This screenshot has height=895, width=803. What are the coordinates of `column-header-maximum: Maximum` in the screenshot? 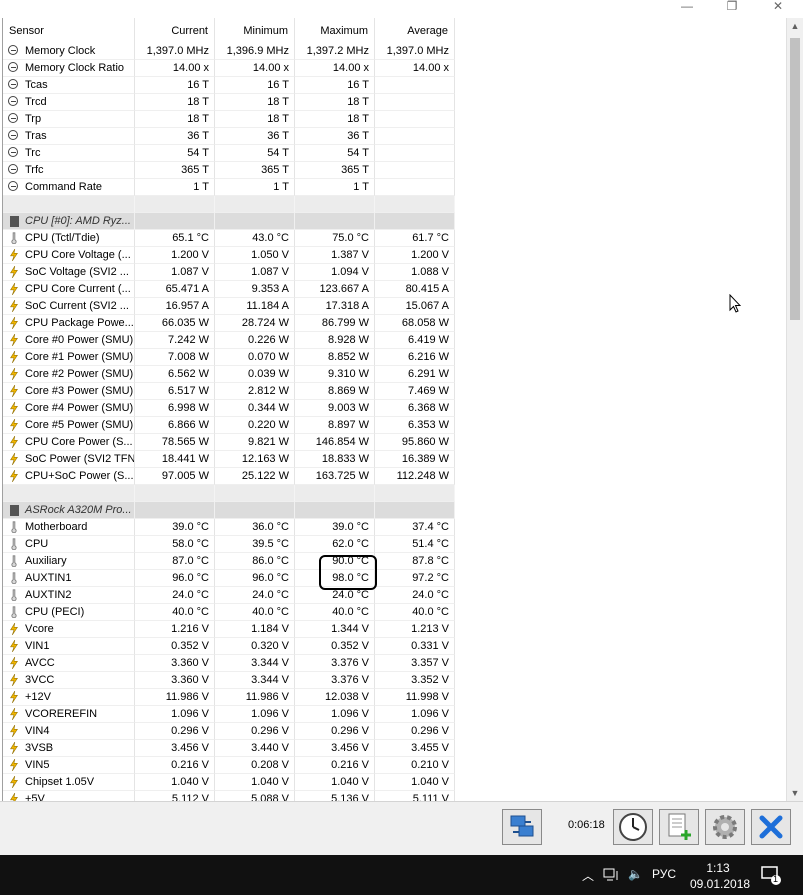 It's located at (335, 31).